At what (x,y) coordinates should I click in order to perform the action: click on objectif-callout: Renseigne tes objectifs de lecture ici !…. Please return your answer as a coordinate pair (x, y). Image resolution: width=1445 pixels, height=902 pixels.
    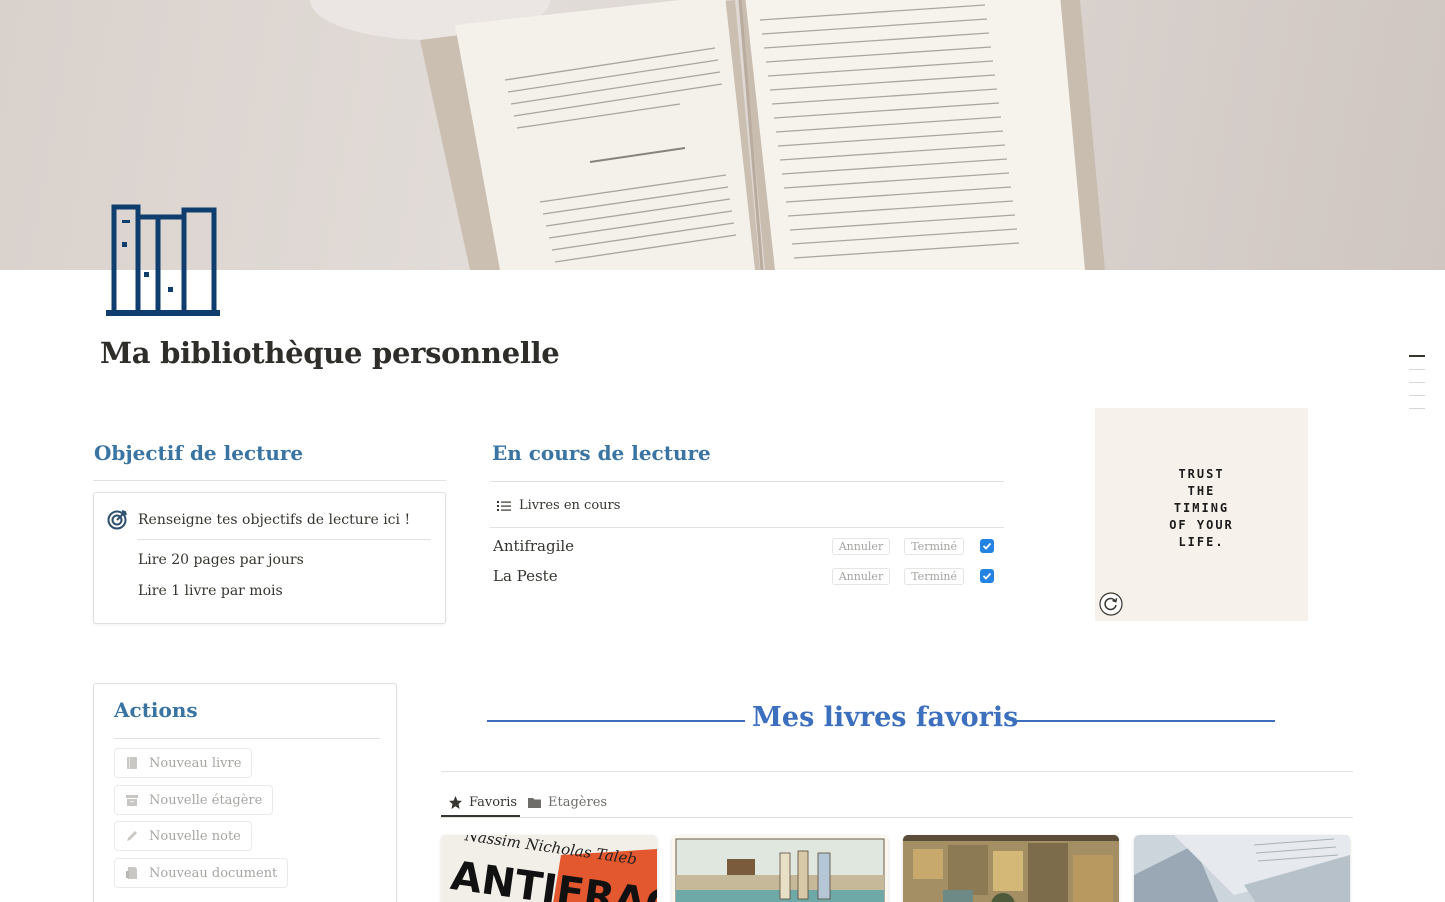
    Looking at the image, I should click on (269, 558).